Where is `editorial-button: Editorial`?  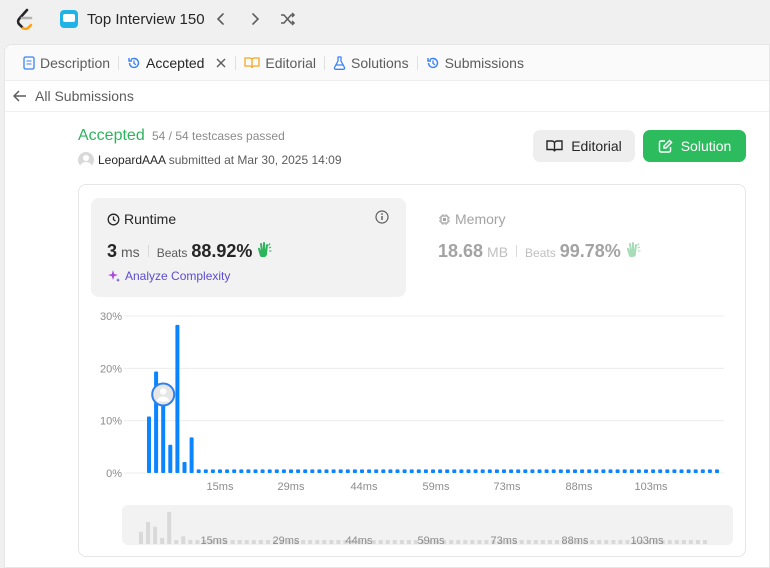 editorial-button: Editorial is located at coordinates (584, 146).